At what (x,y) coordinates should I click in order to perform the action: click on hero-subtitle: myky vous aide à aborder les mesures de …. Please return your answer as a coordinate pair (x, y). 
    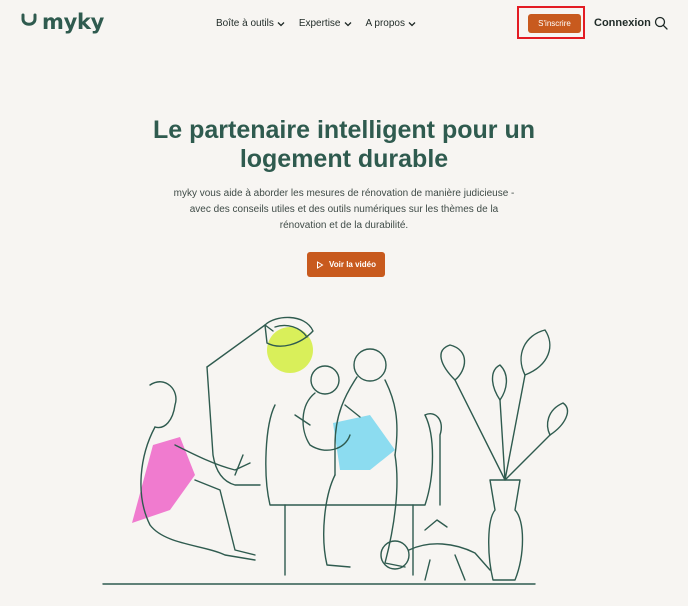
    Looking at the image, I should click on (344, 209).